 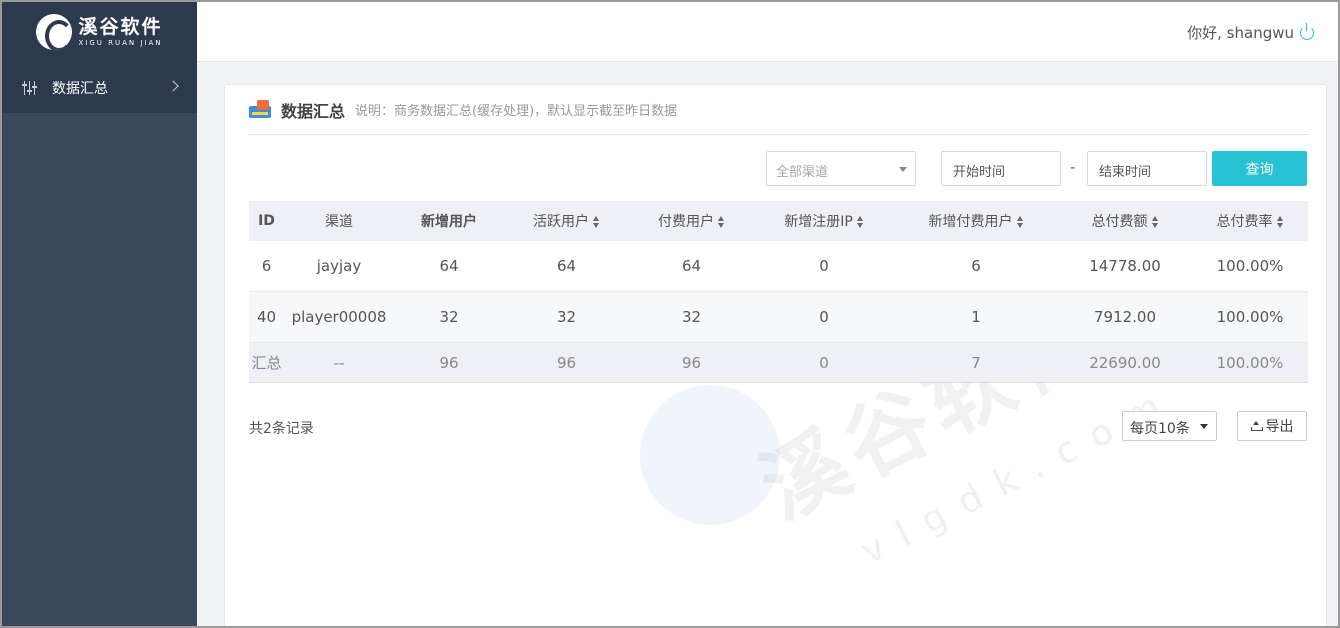 I want to click on cell-new-users: 32, so click(x=449, y=317).